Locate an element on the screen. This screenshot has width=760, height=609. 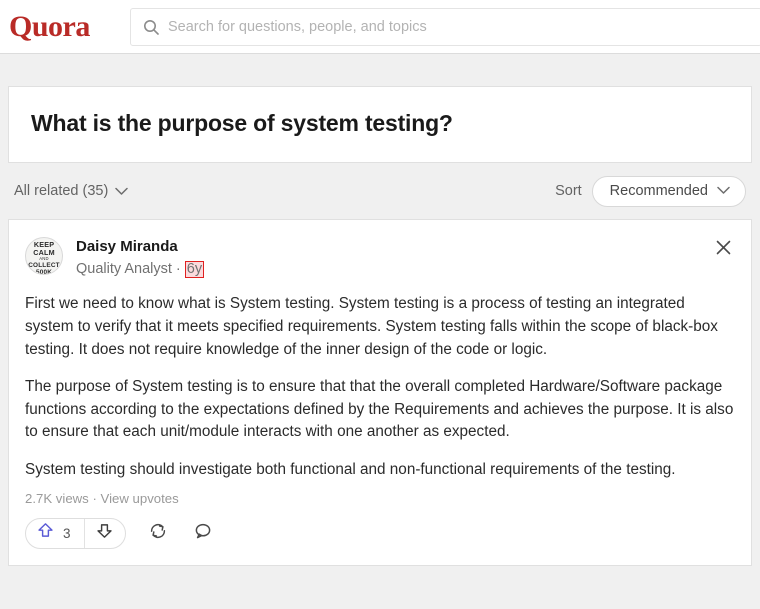
answer-timestamp: 6y is located at coordinates (194, 270).